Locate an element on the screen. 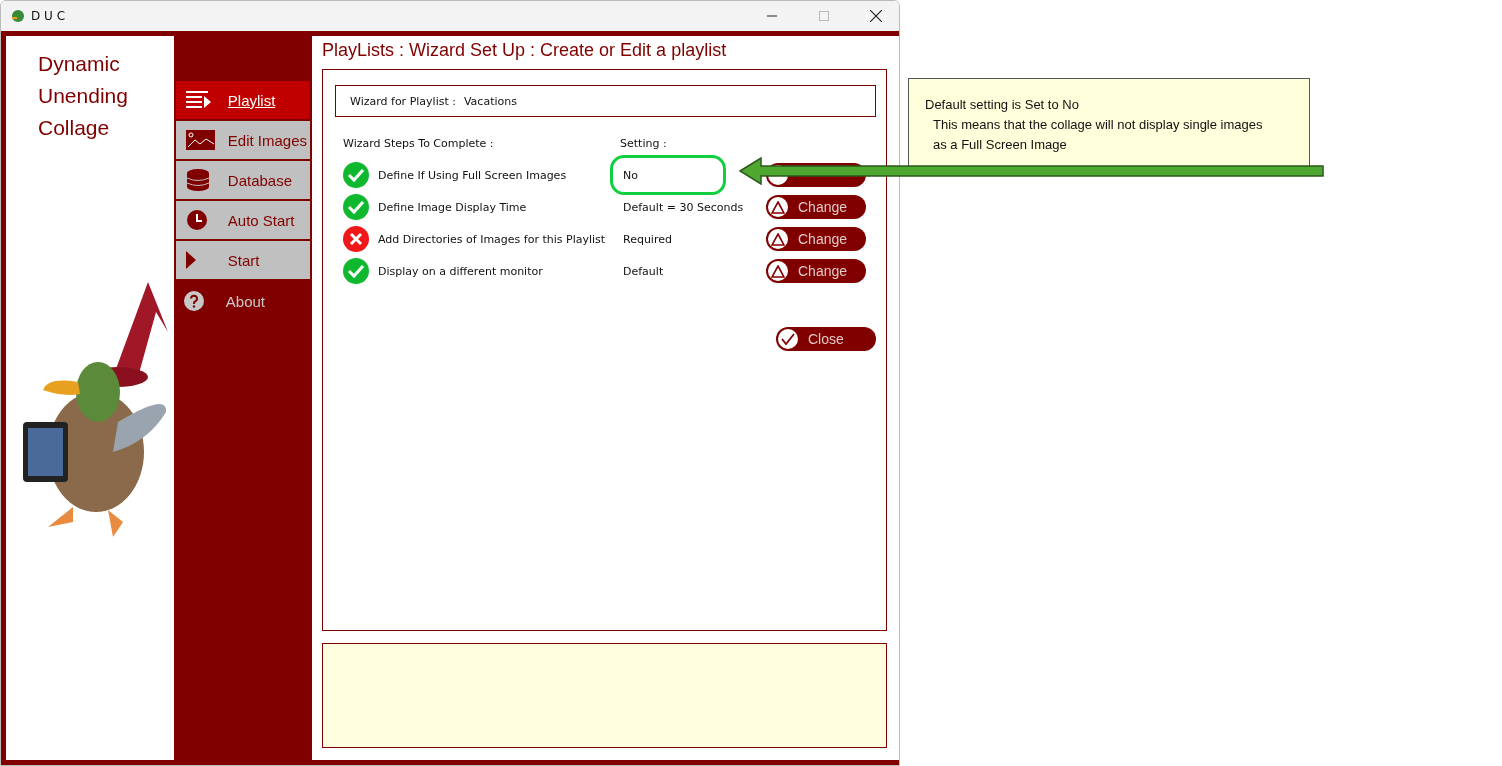 The width and height of the screenshot is (1502, 766). step-label: Add Directories of Images for this Playlist is located at coordinates (492, 239).